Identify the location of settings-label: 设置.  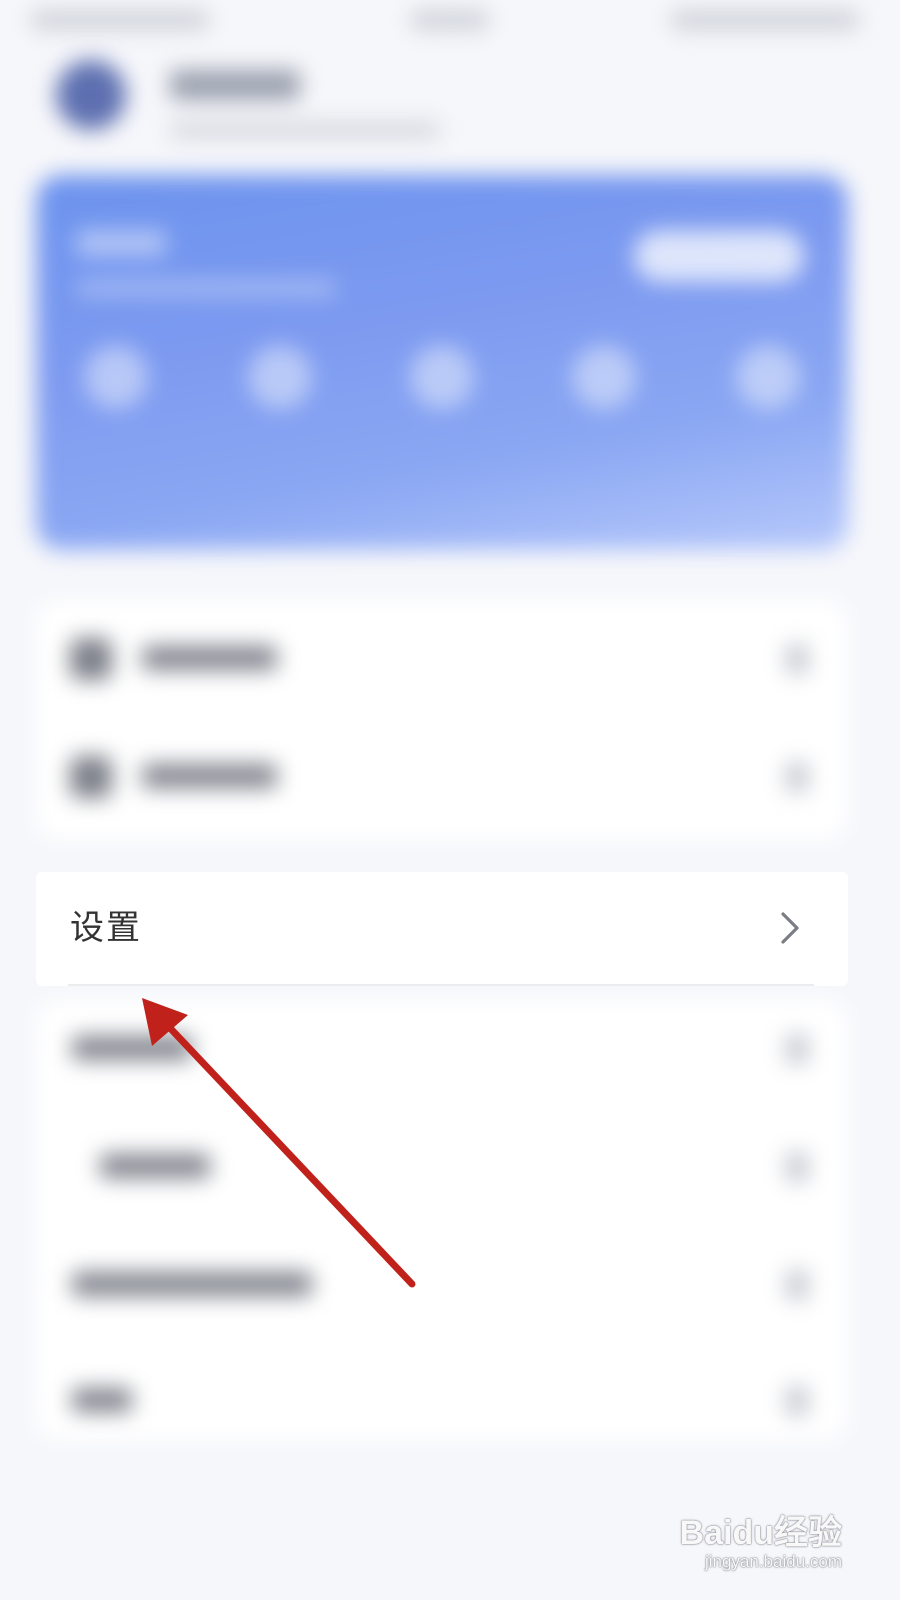
(106, 928).